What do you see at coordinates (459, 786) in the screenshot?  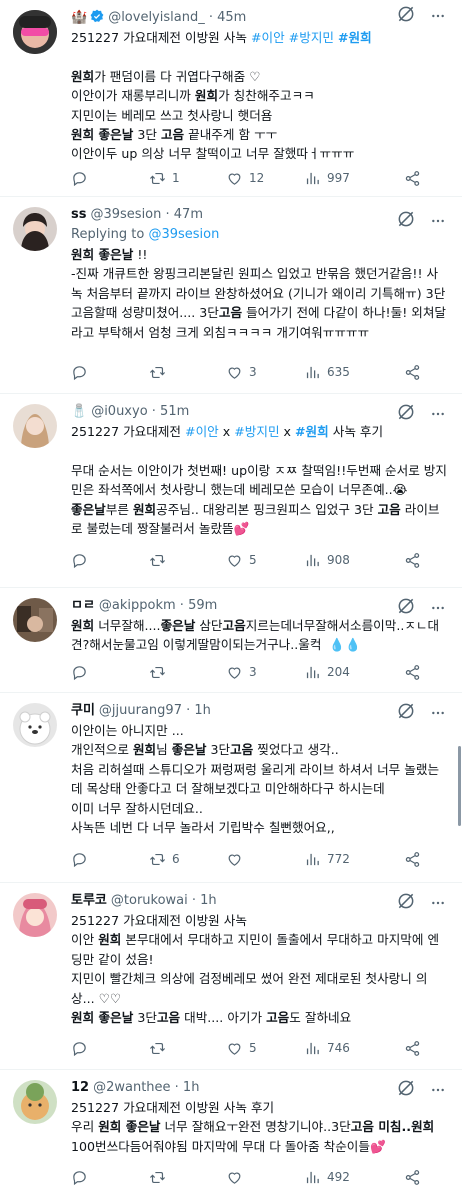 I see `scrollbar` at bounding box center [459, 786].